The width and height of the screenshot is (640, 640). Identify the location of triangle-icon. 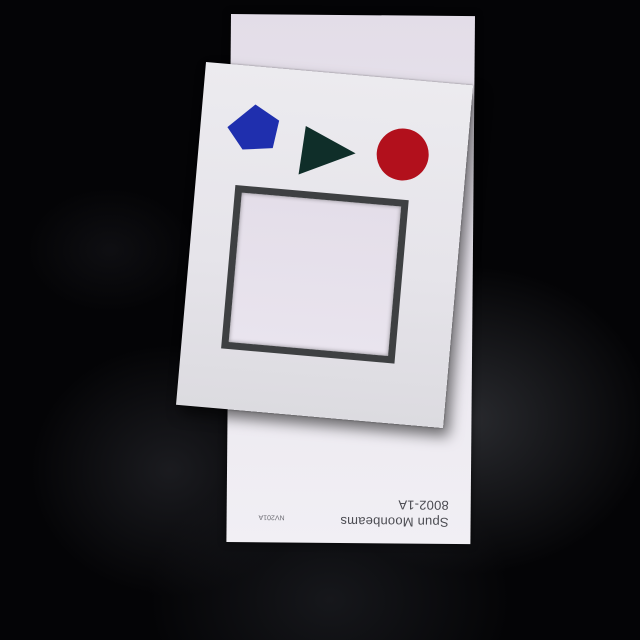
(327, 150).